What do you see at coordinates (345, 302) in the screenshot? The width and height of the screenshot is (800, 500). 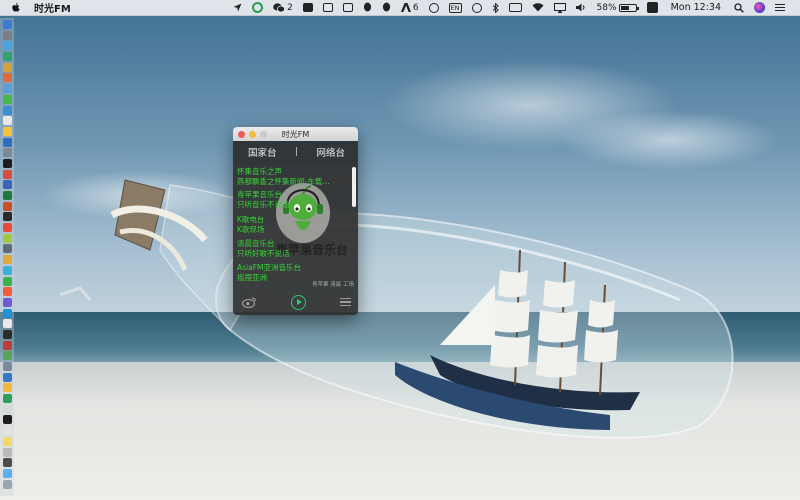 I see `menu-icon` at bounding box center [345, 302].